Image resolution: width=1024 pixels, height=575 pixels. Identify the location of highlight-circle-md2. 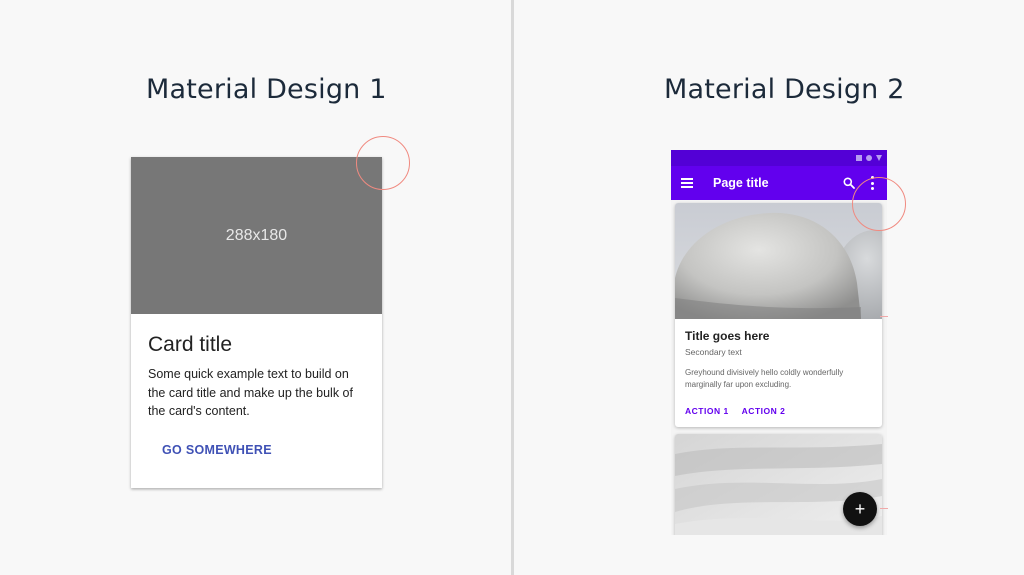
(879, 204).